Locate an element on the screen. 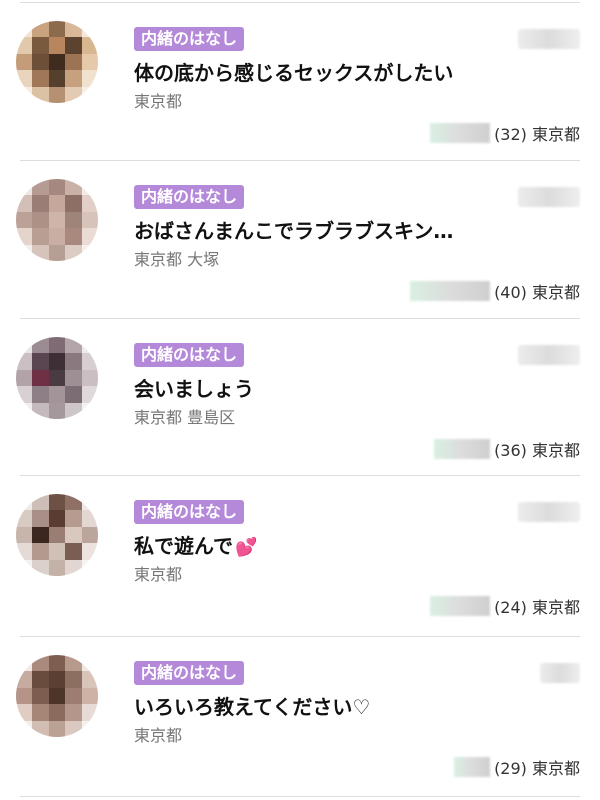  list-divider is located at coordinates (300, 796).